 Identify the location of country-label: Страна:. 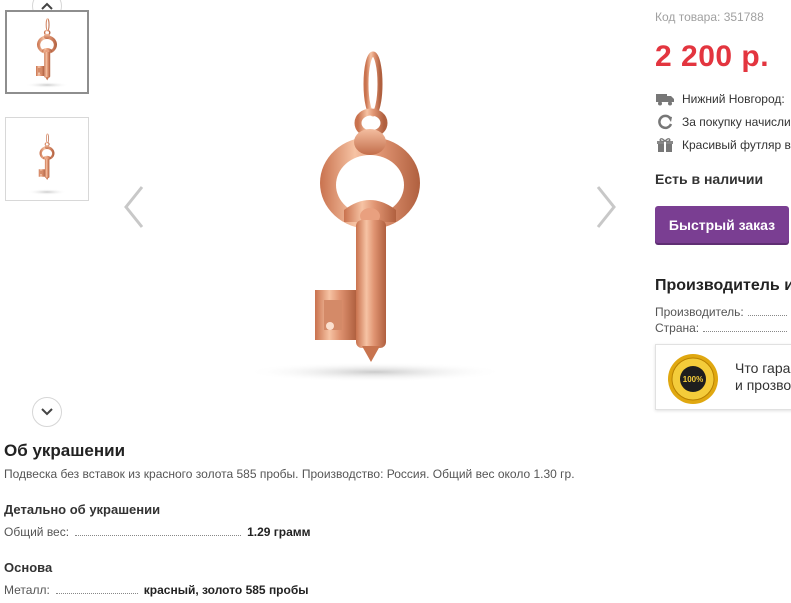
(677, 328).